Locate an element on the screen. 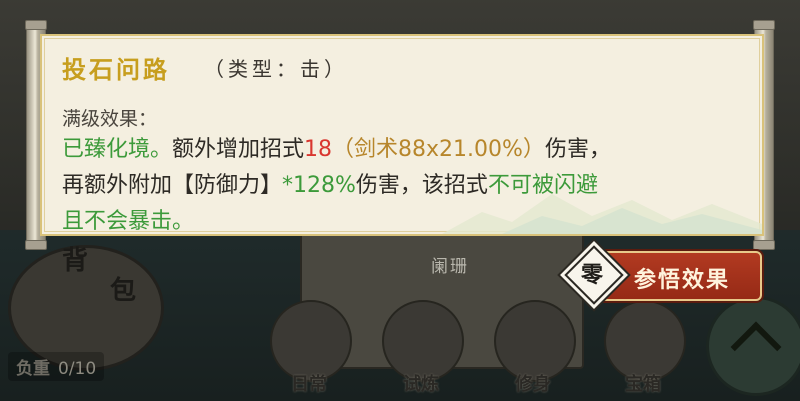 This screenshot has height=401, width=800. character-name: 阑珊 is located at coordinates (450, 267).